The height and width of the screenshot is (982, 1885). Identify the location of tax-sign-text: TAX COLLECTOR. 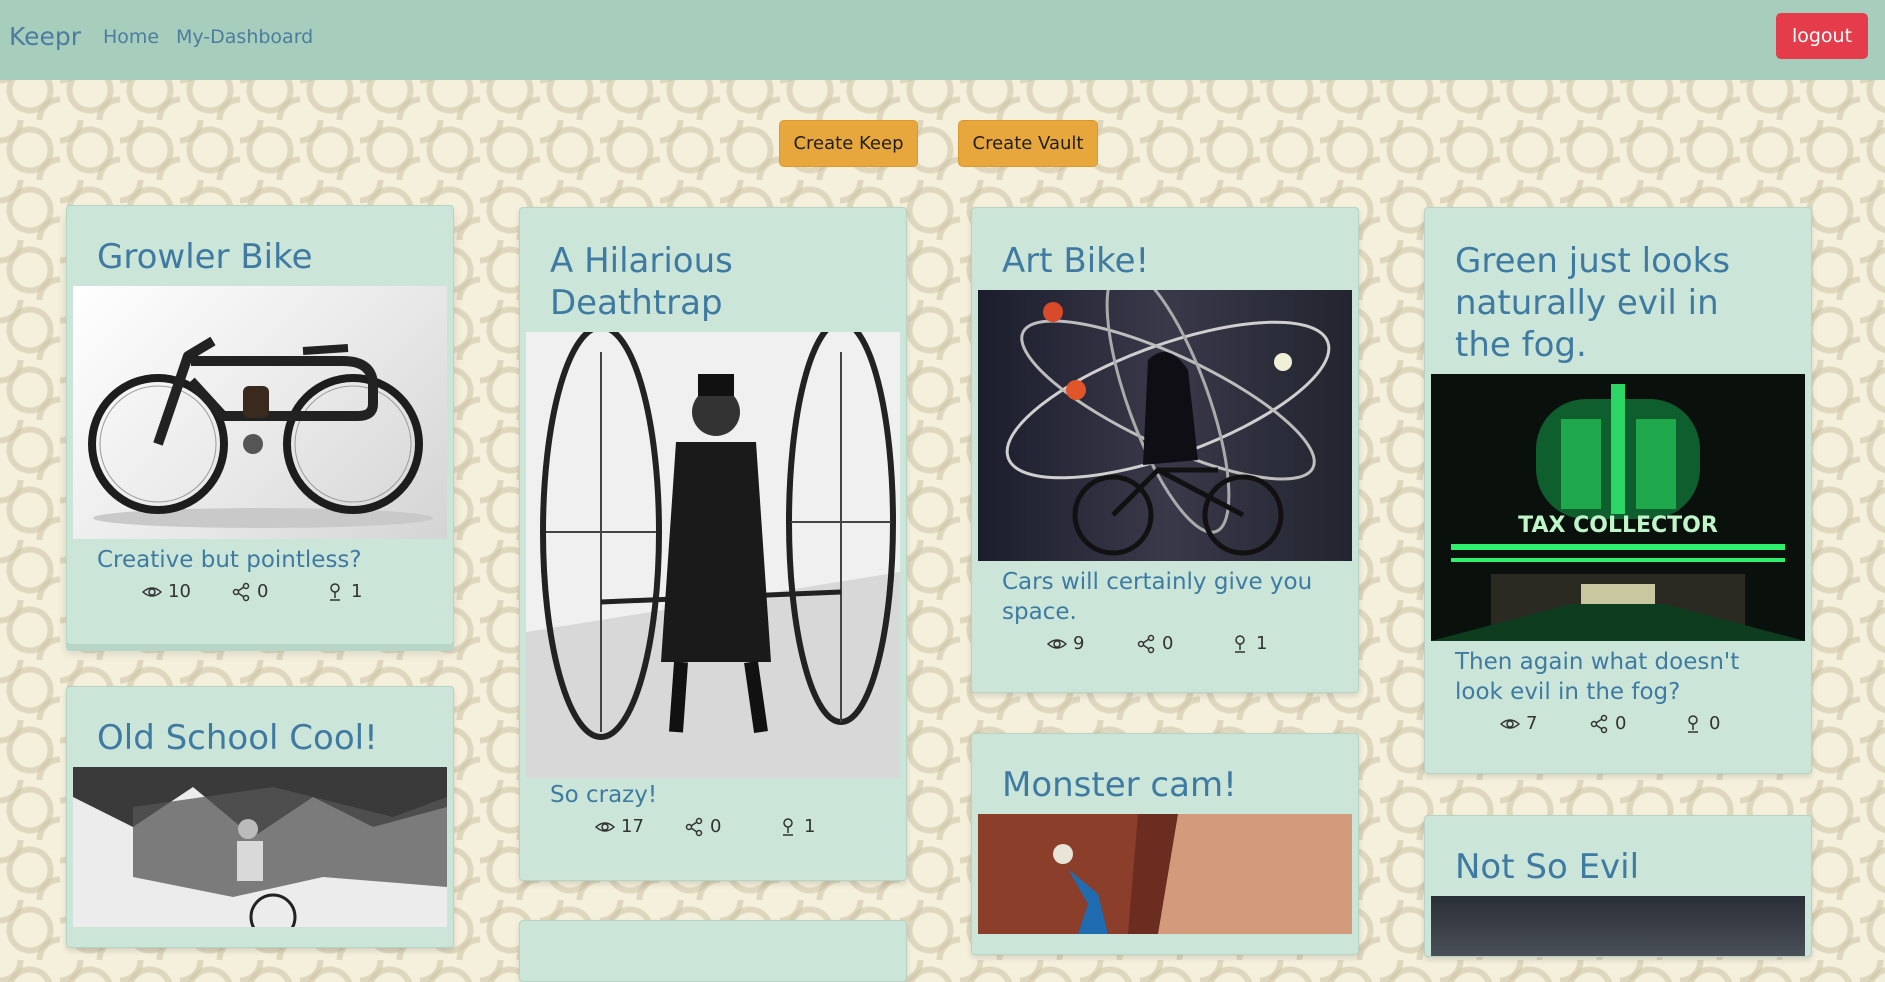
(1618, 525).